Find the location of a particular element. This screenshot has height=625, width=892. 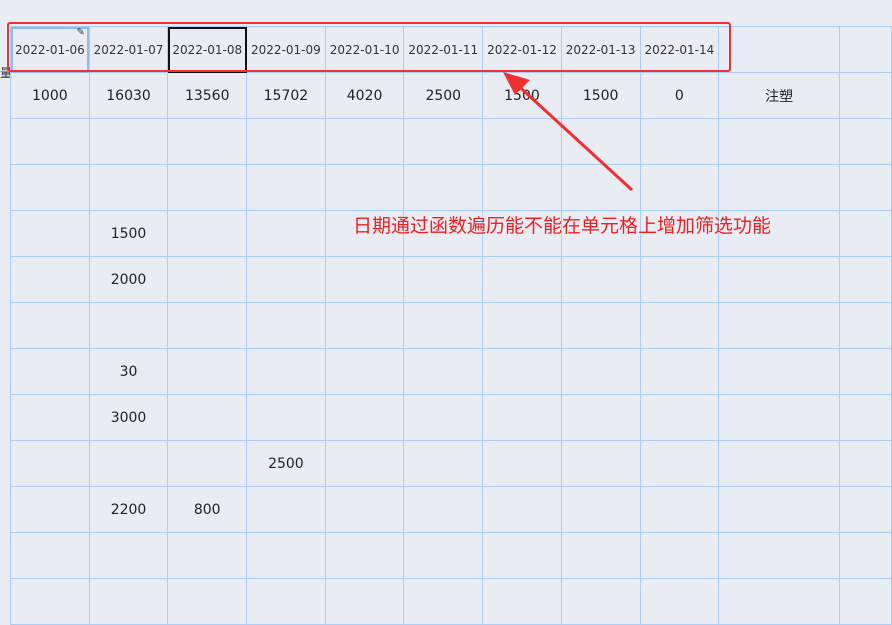

cell: 1500 is located at coordinates (128, 233).